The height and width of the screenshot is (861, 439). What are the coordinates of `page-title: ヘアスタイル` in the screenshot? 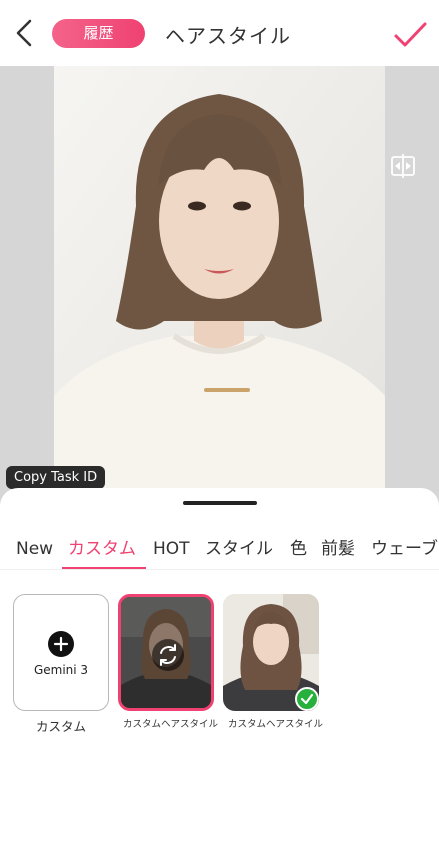 It's located at (228, 36).